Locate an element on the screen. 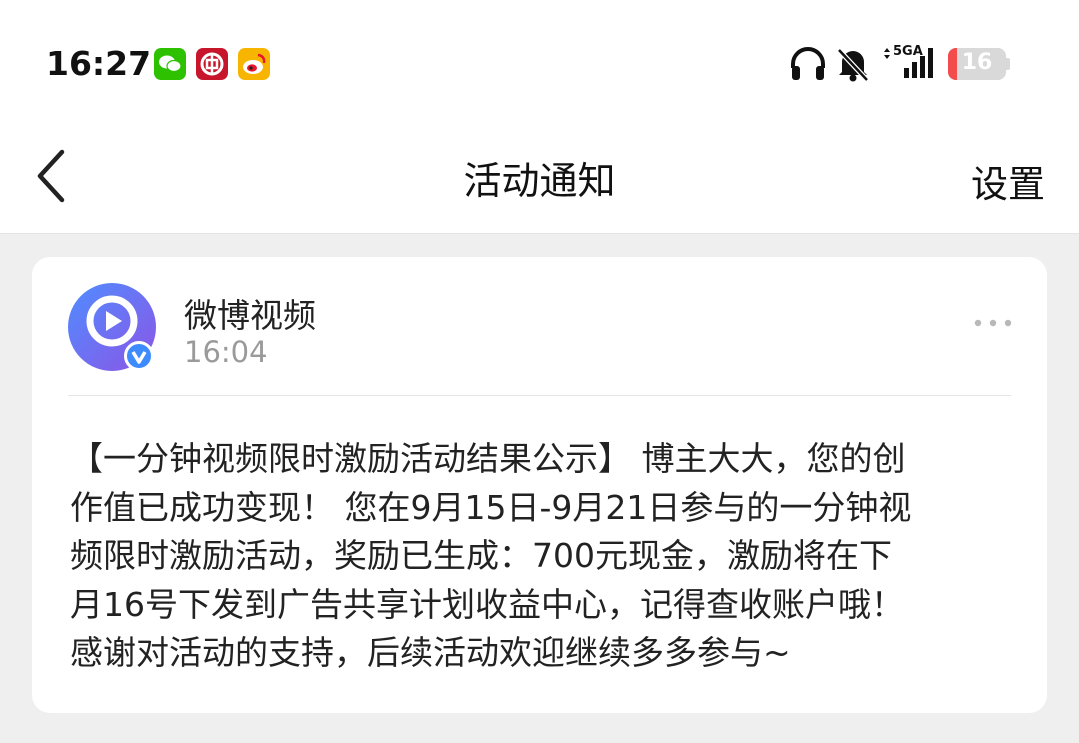  message-line: 感谢对活动的支持，后续活动欢迎继续多多参与~ is located at coordinates (430, 652).